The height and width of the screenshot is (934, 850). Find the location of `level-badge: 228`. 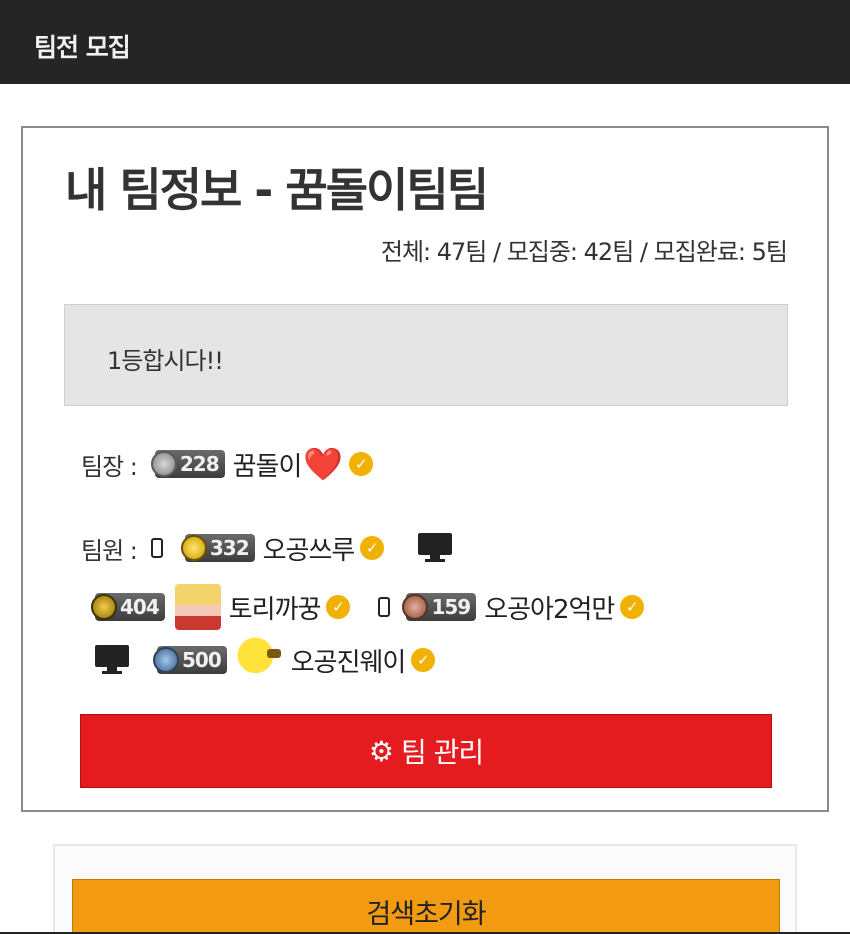

level-badge: 228 is located at coordinates (187, 464).